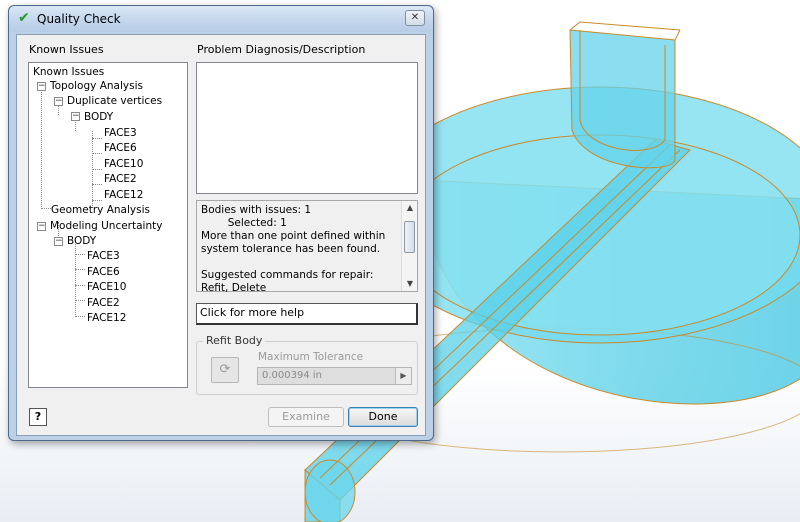 This screenshot has height=522, width=800. I want to click on status-line: Refit, Delete, so click(234, 288).